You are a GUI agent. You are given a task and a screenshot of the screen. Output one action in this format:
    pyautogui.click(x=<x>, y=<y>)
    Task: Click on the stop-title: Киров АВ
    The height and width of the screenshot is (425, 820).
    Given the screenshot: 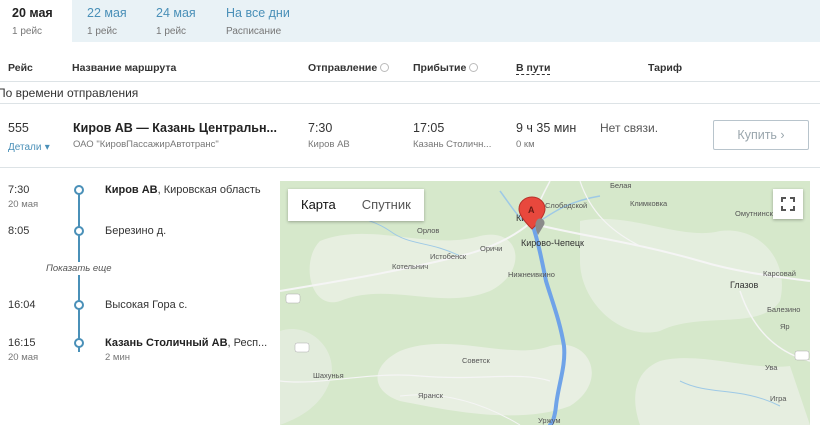 What is the action you would take?
    pyautogui.click(x=131, y=190)
    